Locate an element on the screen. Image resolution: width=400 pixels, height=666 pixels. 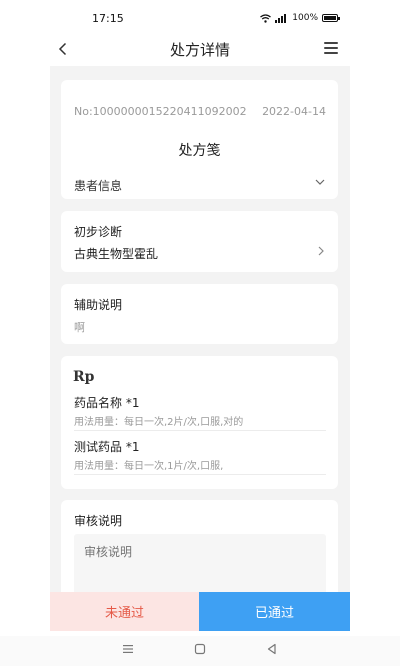
recent-apps-icon is located at coordinates (128, 649).